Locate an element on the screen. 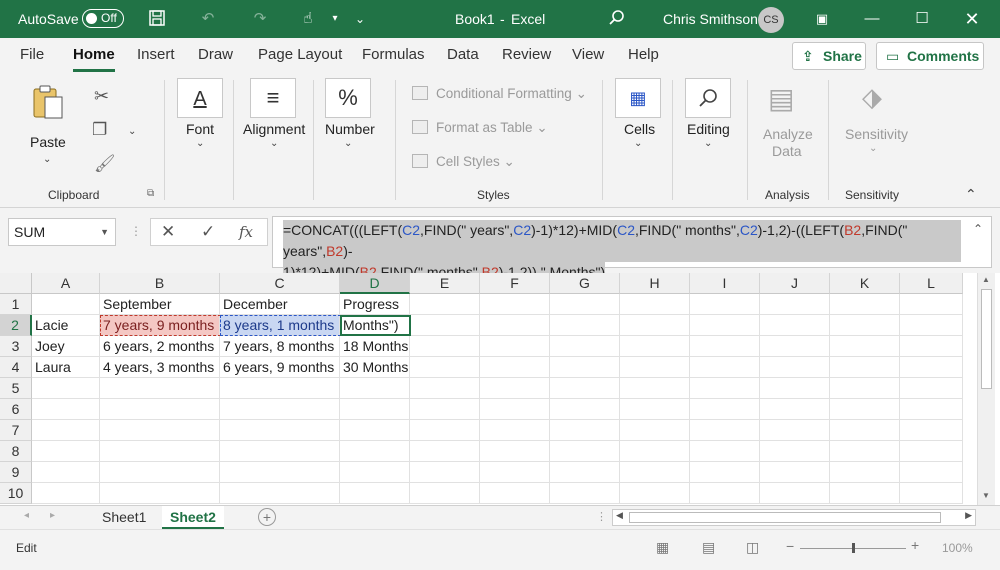 The width and height of the screenshot is (1000, 570). column-header-i: I is located at coordinates (725, 283).